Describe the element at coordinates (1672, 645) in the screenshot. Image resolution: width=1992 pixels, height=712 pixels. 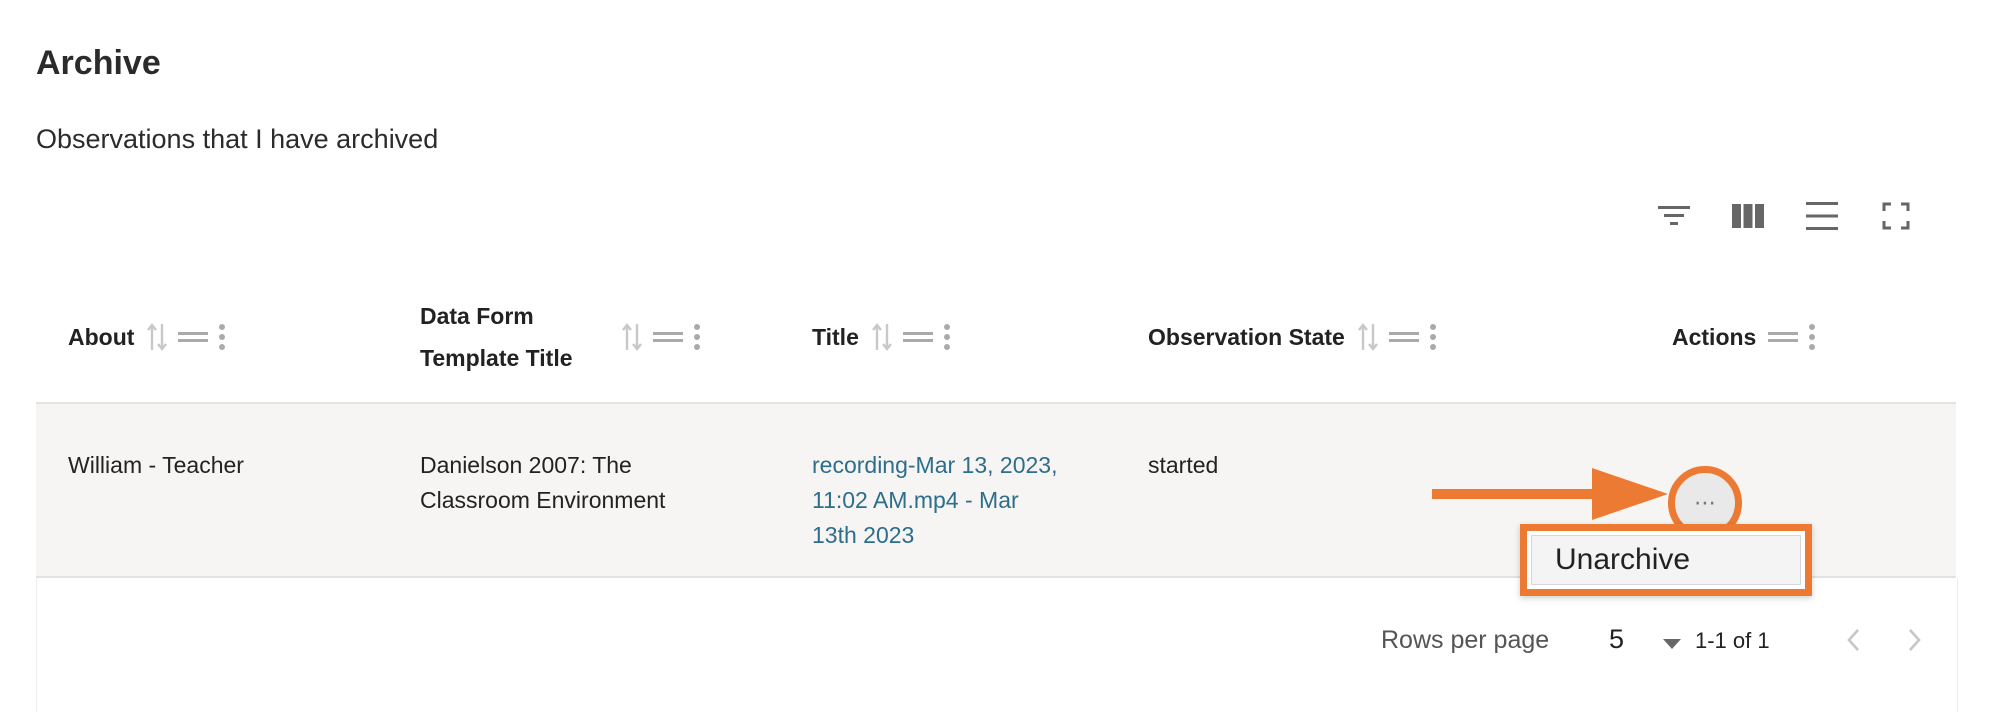
I see `caret-down-icon` at that location.